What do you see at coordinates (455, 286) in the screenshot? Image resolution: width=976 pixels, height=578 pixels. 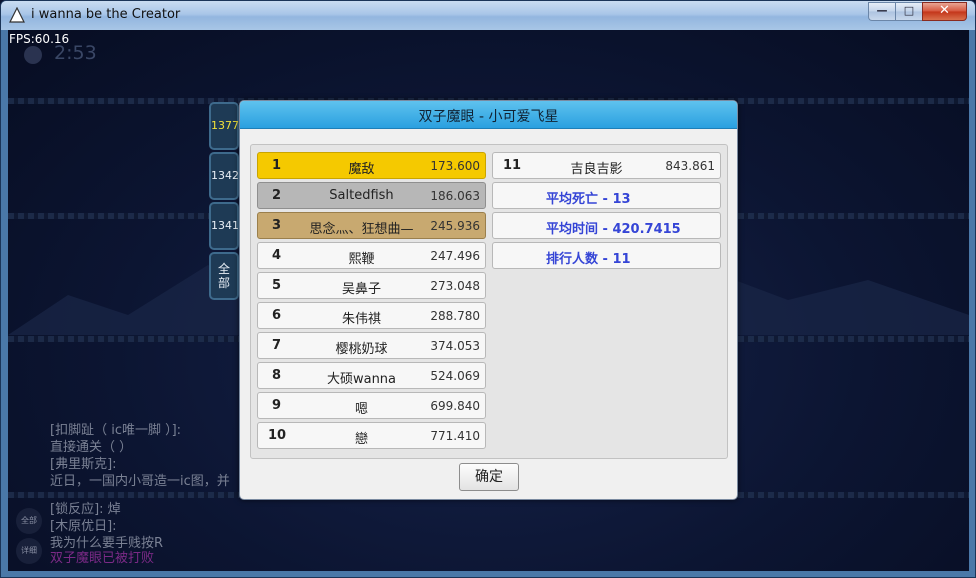 I see `clear-time: 273.048` at bounding box center [455, 286].